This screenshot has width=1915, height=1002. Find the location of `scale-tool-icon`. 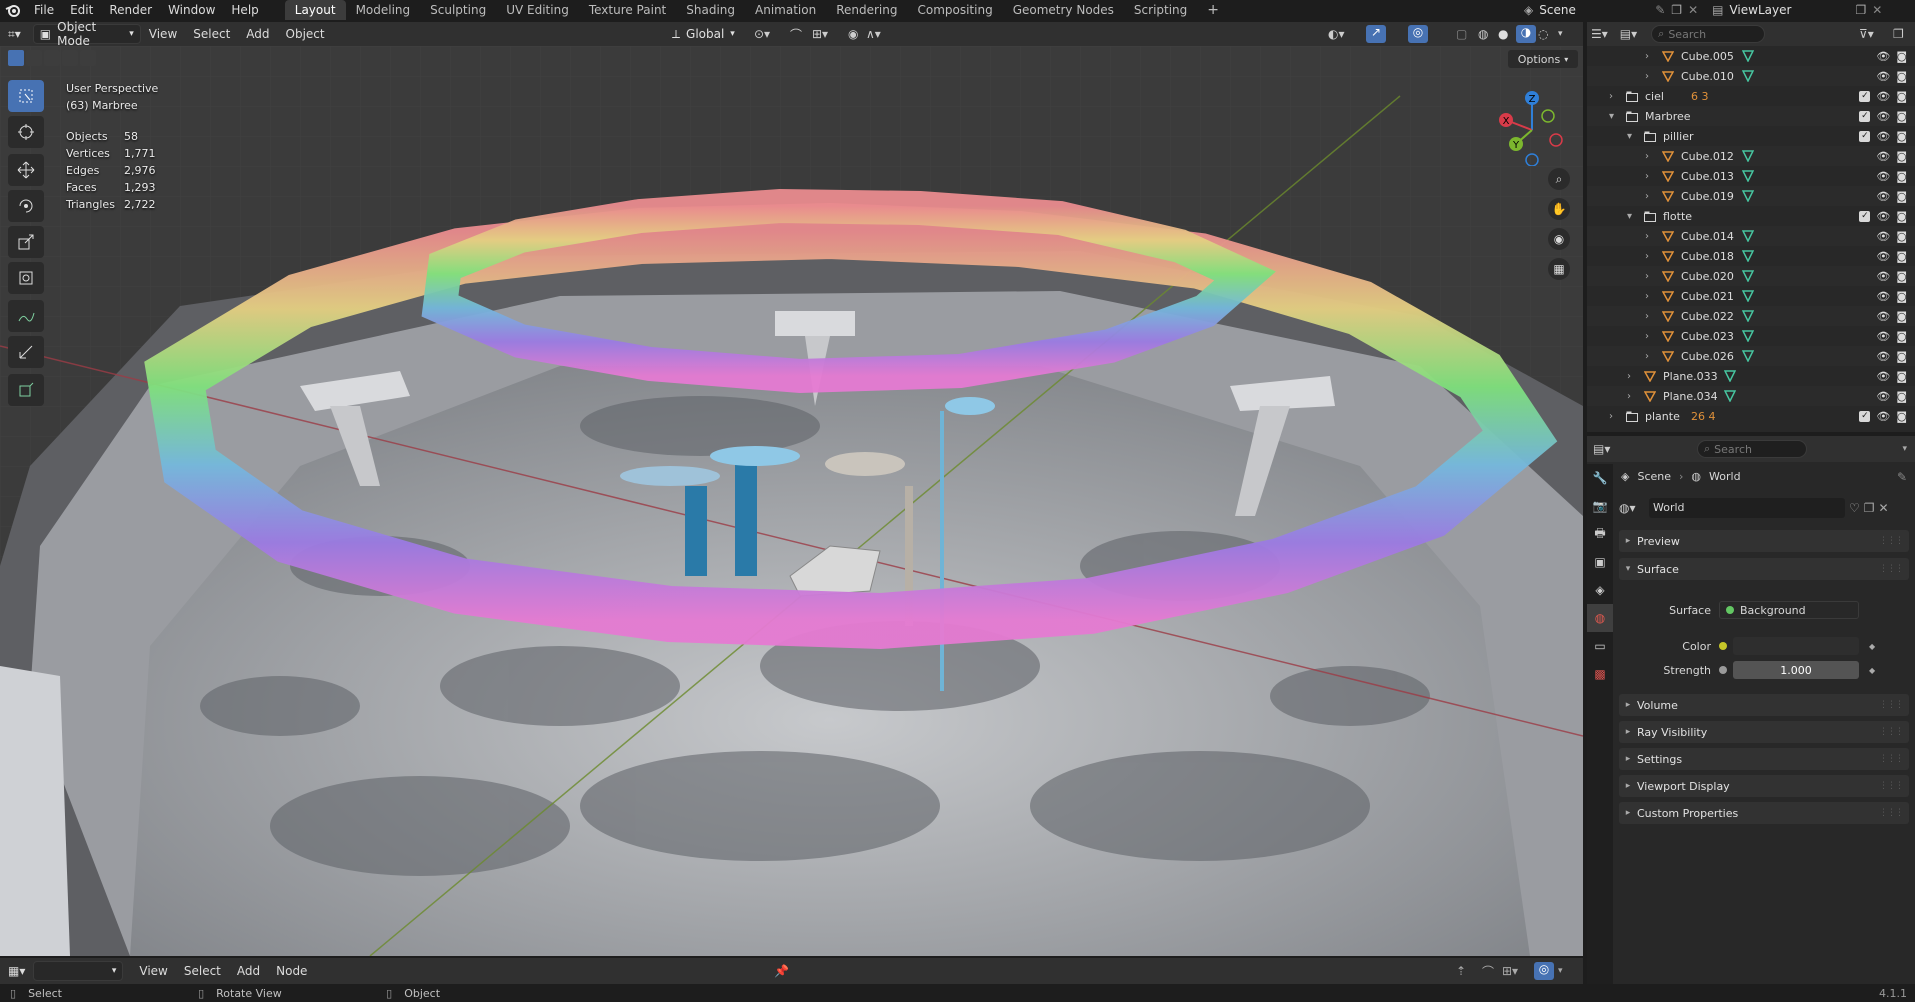

scale-tool-icon is located at coordinates (26, 242).